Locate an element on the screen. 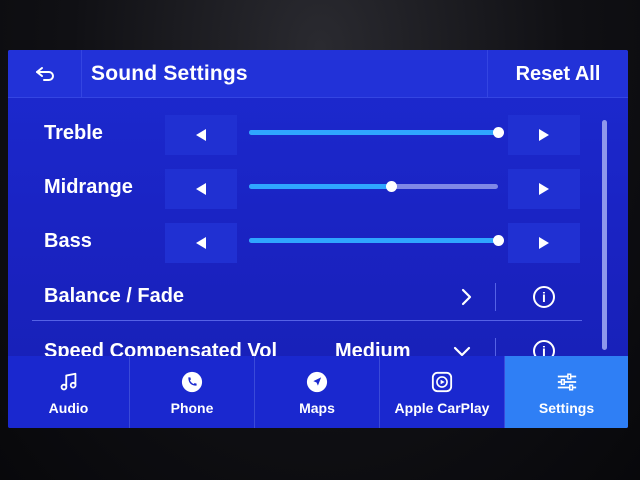  midrange-slider is located at coordinates (373, 186).